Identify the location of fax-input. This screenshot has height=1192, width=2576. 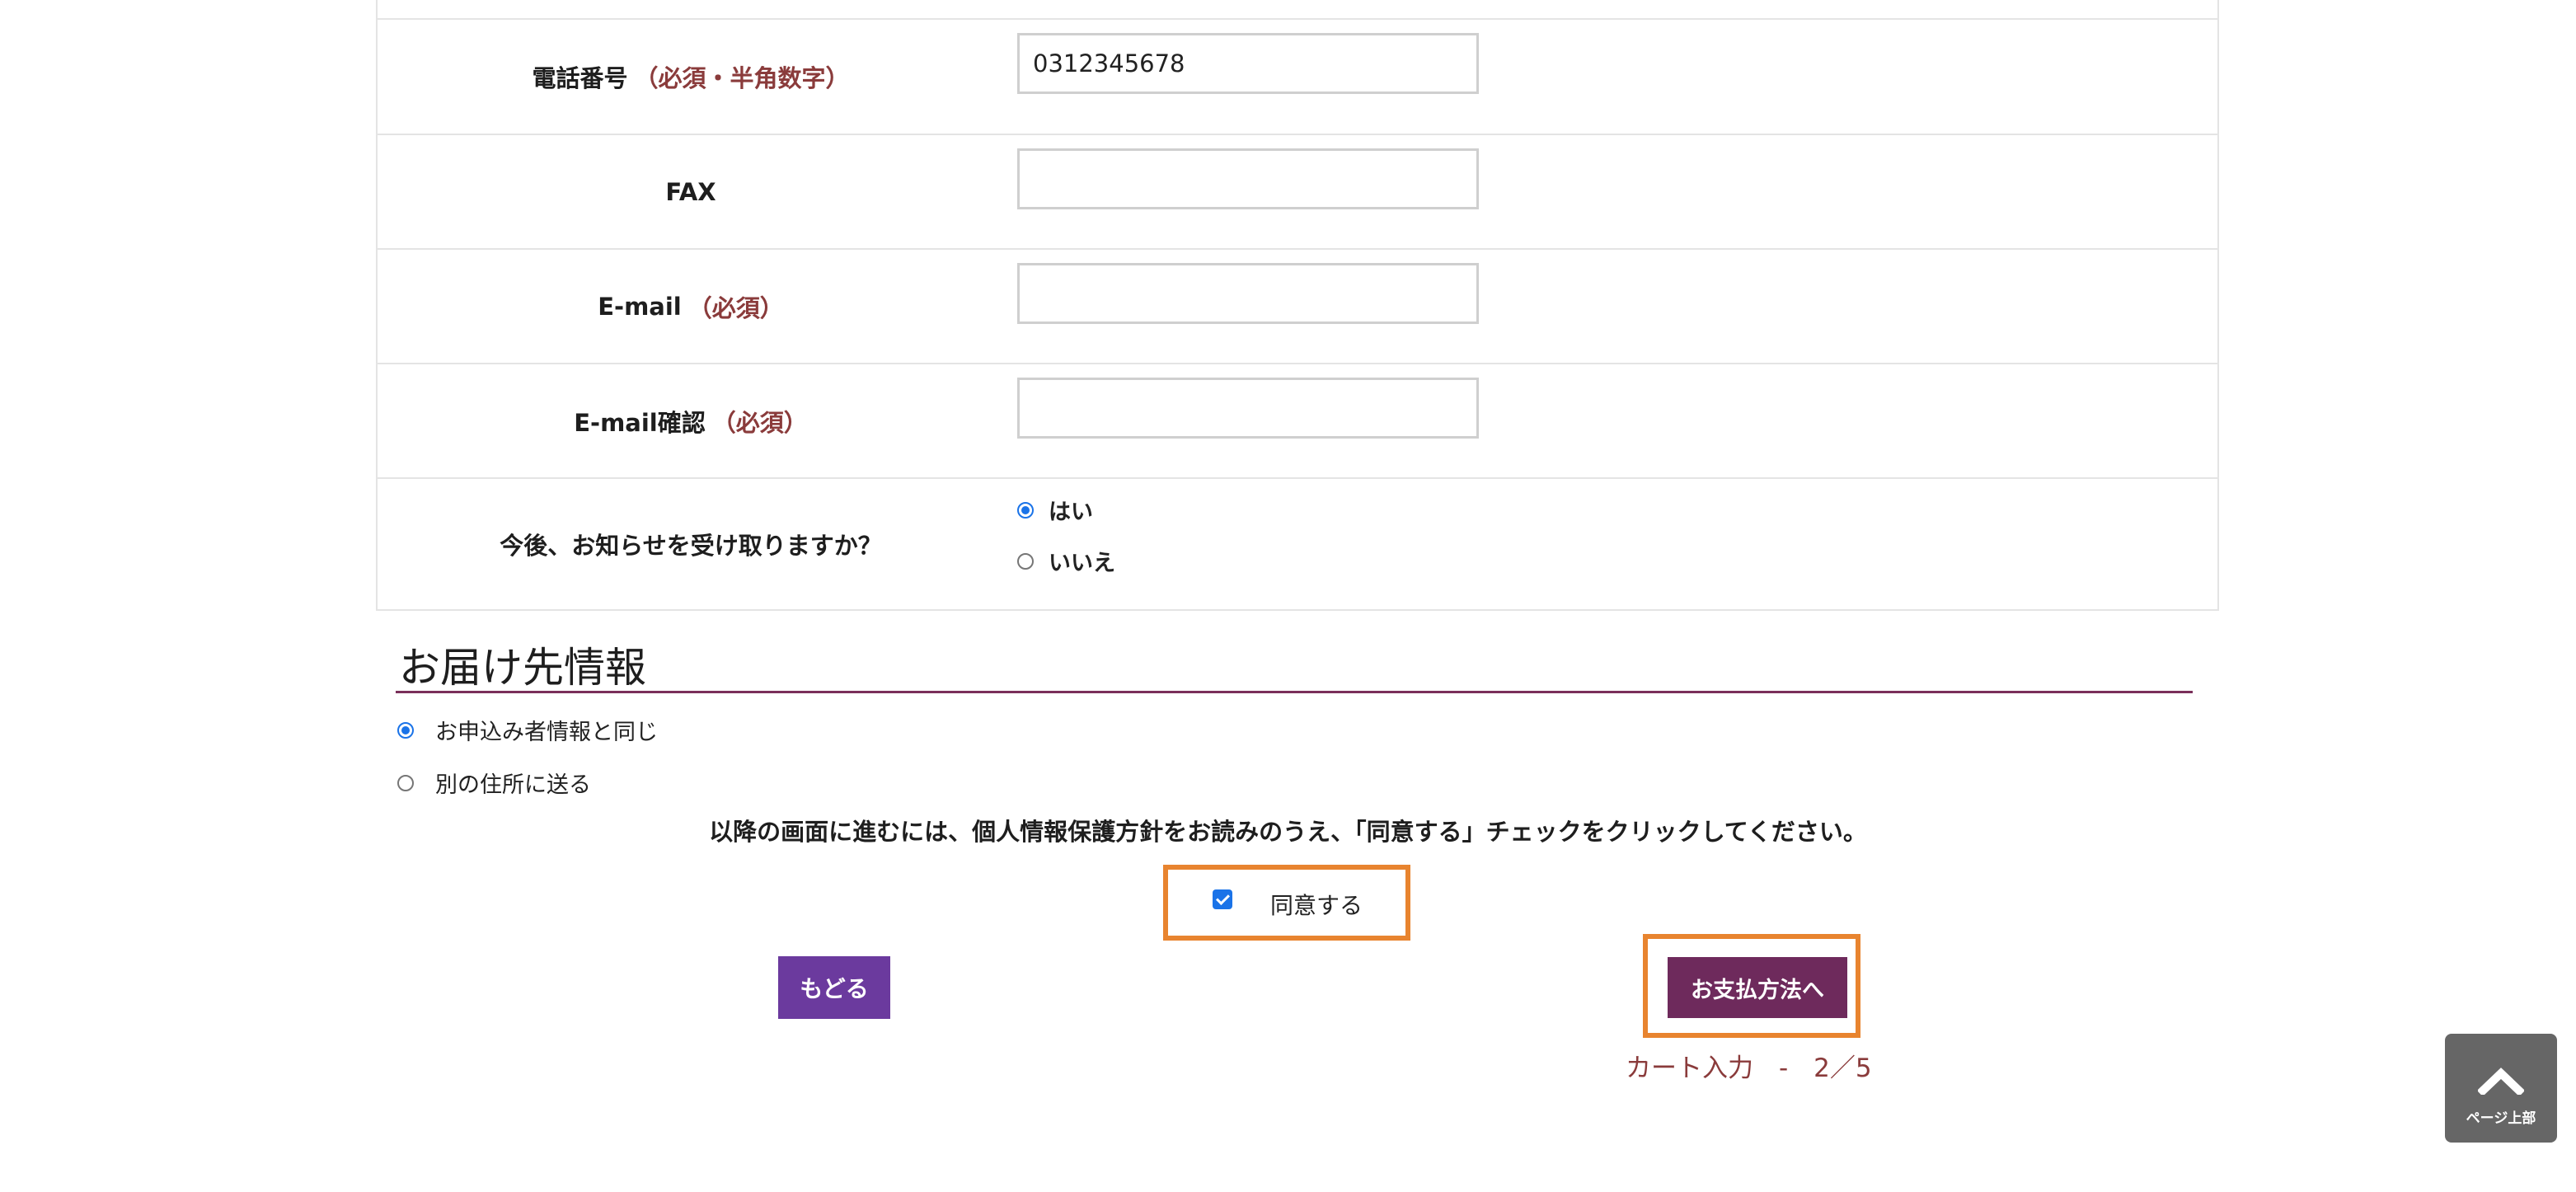
(1248, 178).